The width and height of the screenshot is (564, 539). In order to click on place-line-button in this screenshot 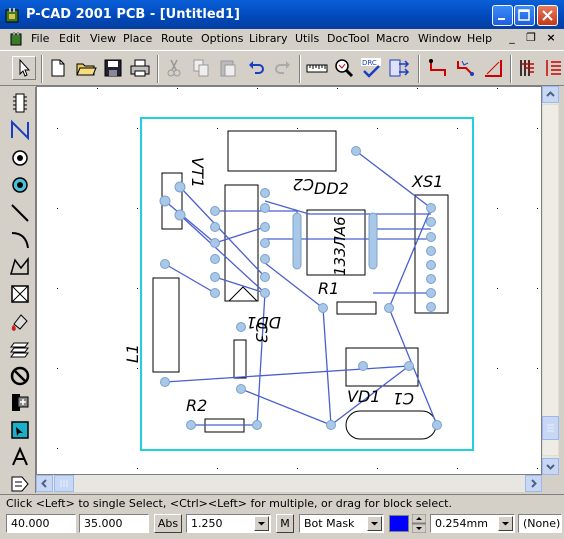, I will do `click(20, 213)`.